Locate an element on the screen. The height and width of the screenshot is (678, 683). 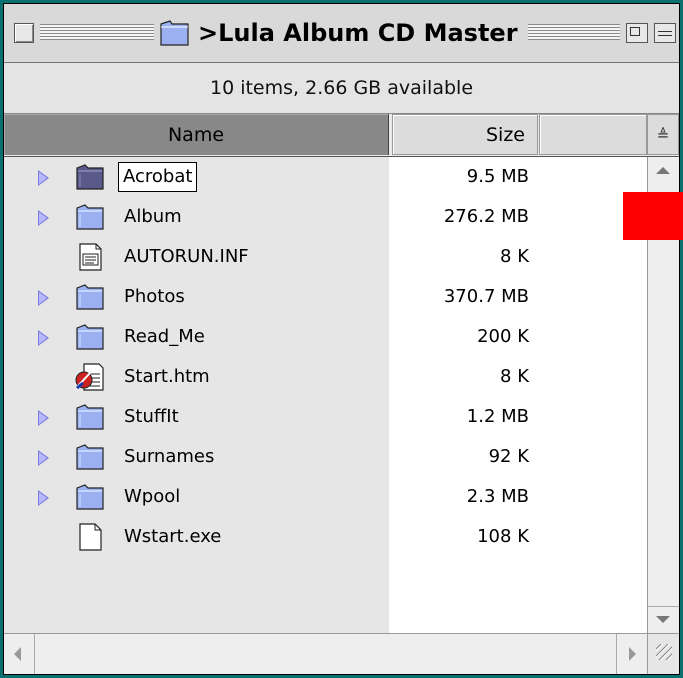
file-row: Start.htm 8 K is located at coordinates (325, 377).